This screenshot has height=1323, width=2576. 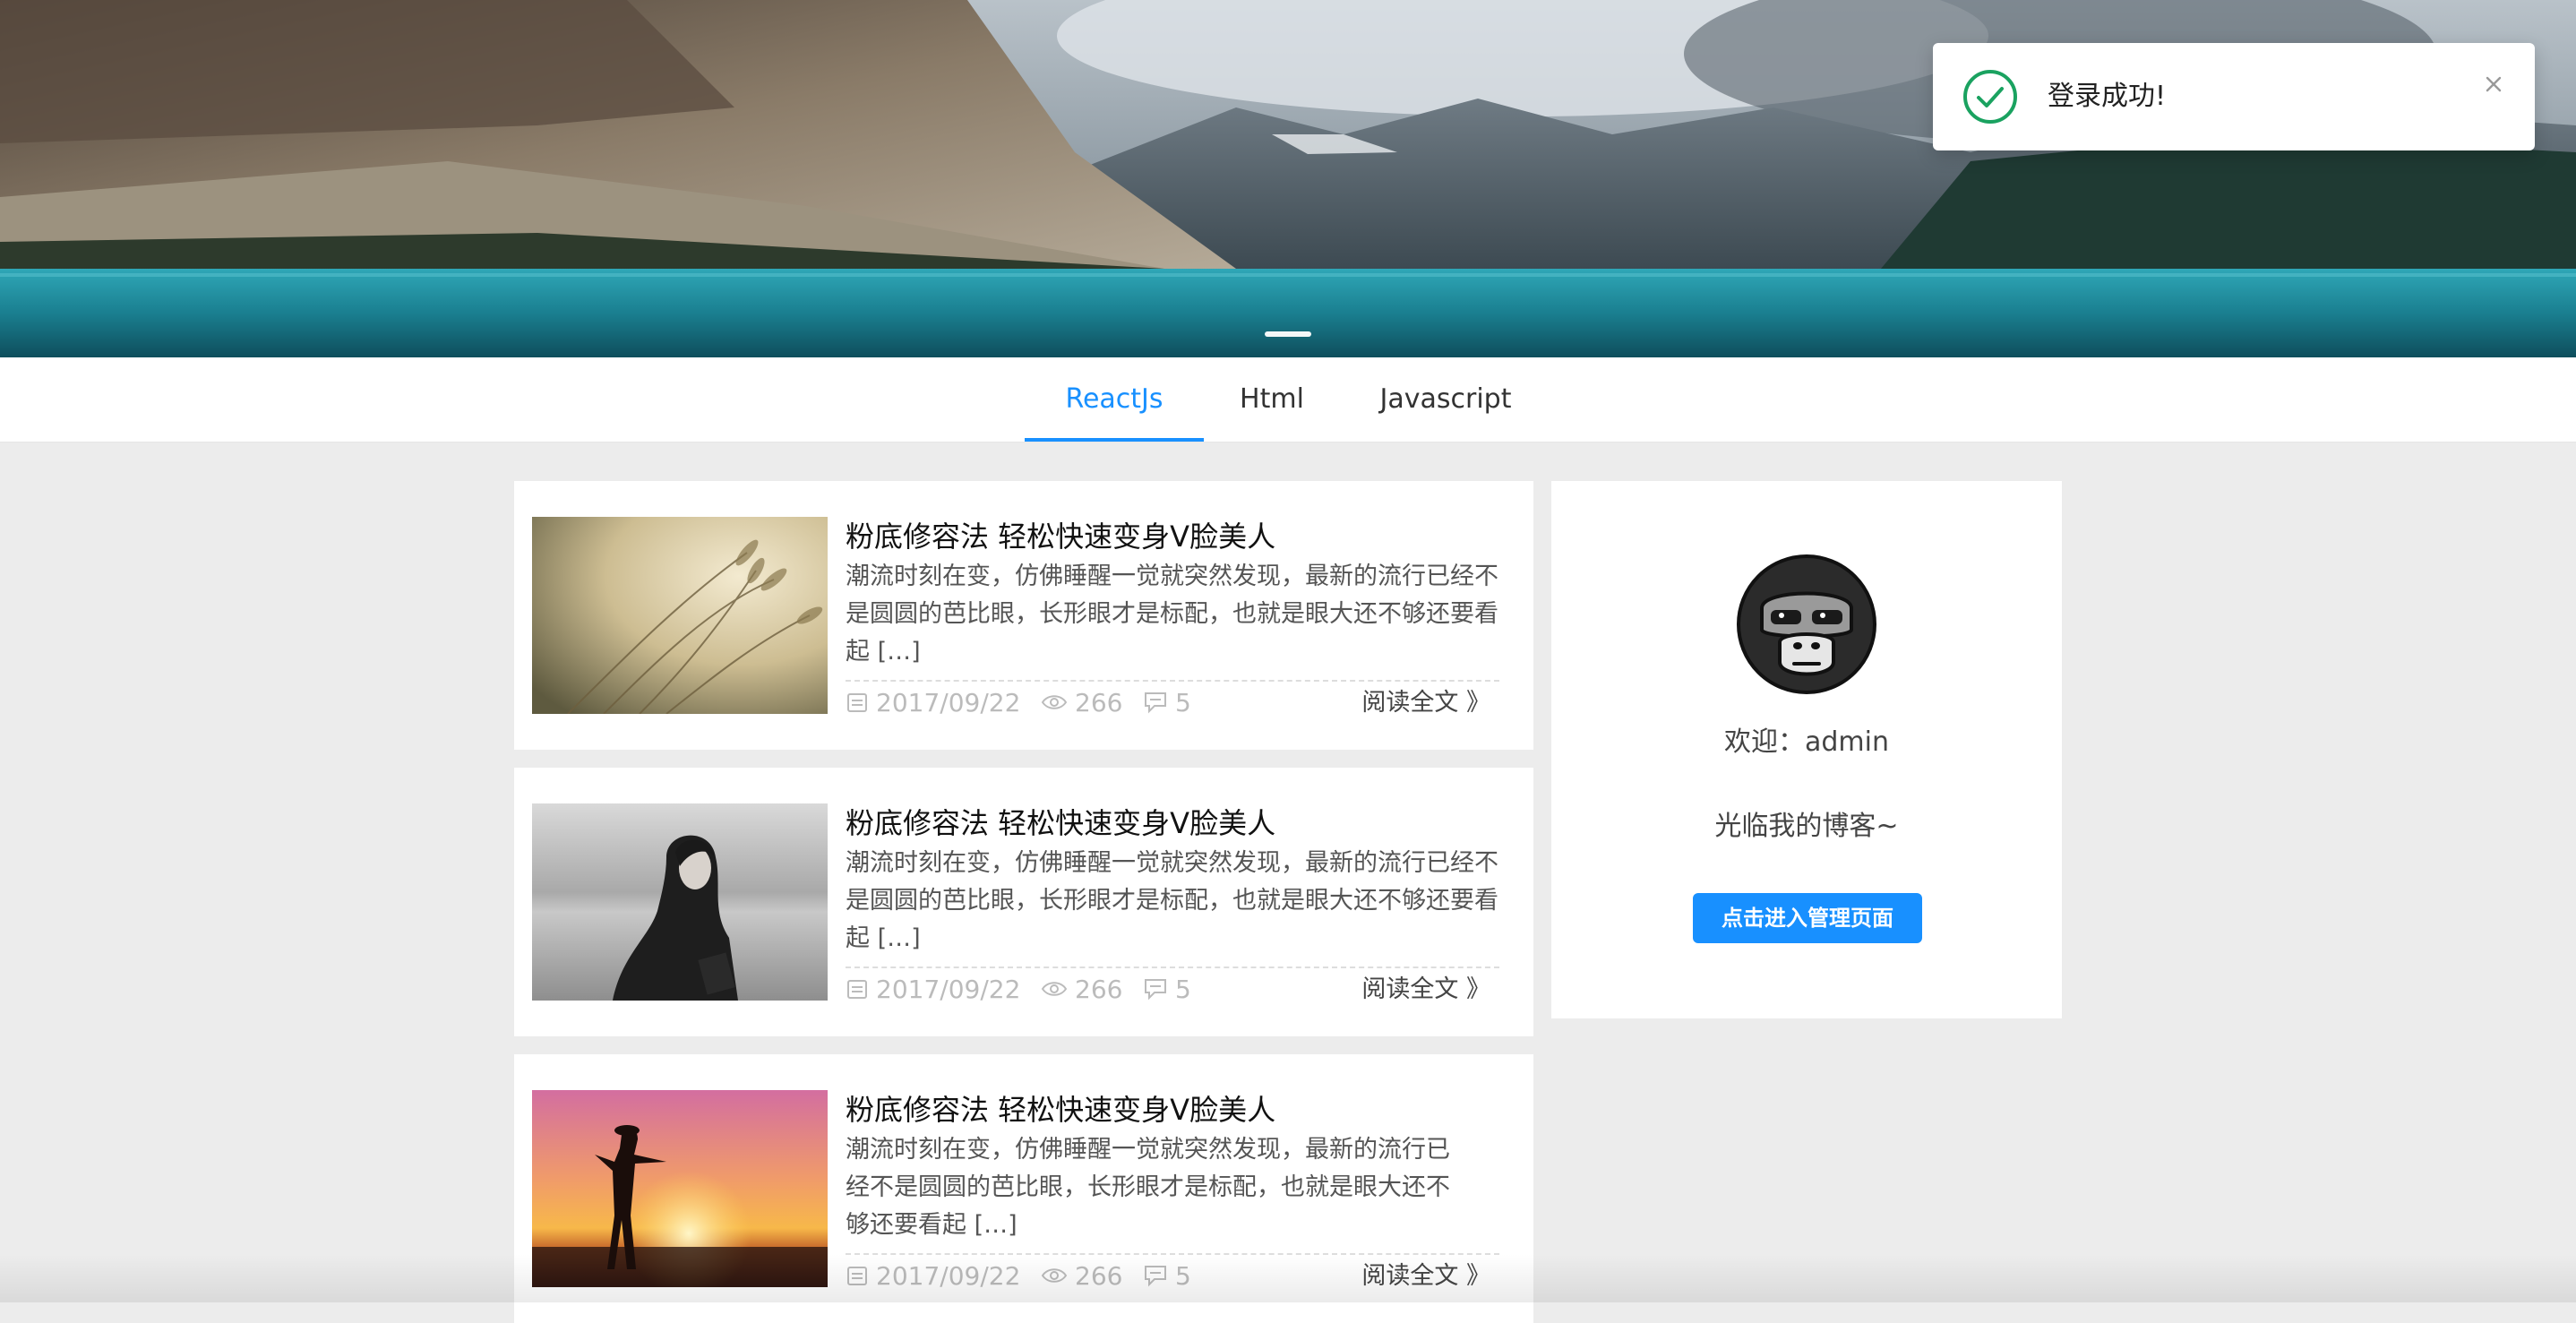 What do you see at coordinates (2493, 85) in the screenshot?
I see `close-icon` at bounding box center [2493, 85].